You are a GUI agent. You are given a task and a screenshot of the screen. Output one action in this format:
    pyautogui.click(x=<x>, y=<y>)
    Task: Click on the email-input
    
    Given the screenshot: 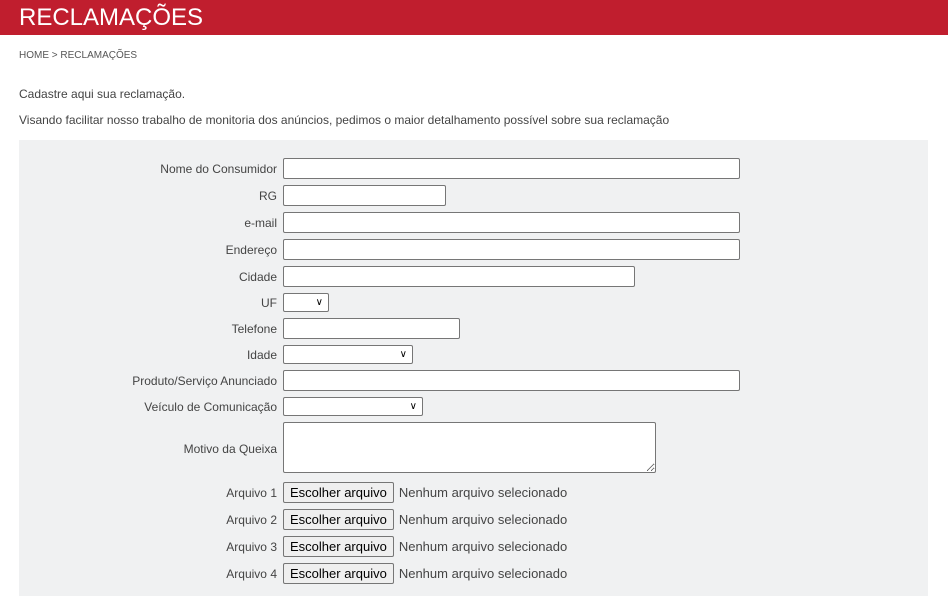 What is the action you would take?
    pyautogui.click(x=511, y=222)
    